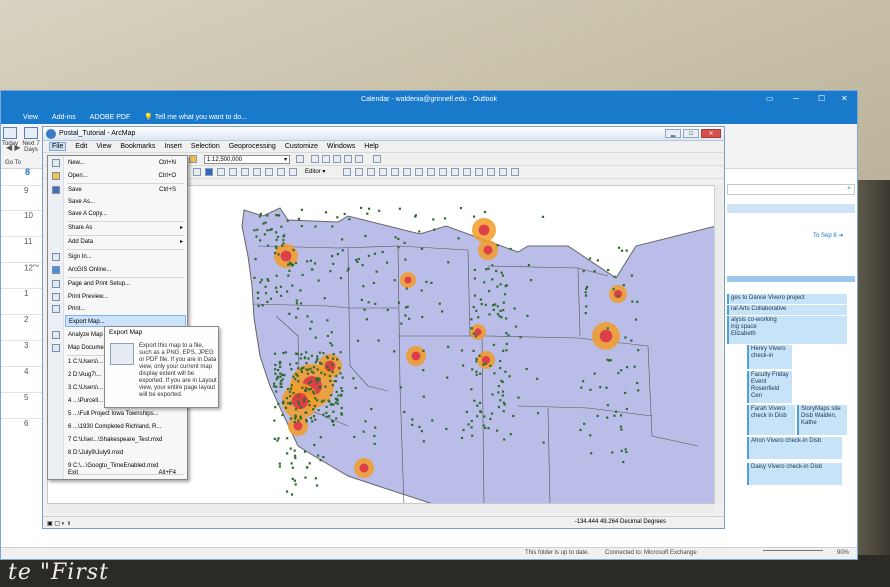 This screenshot has height=587, width=890. What do you see at coordinates (125, 242) in the screenshot?
I see `menu-item-add-data: Add Data ▸` at bounding box center [125, 242].